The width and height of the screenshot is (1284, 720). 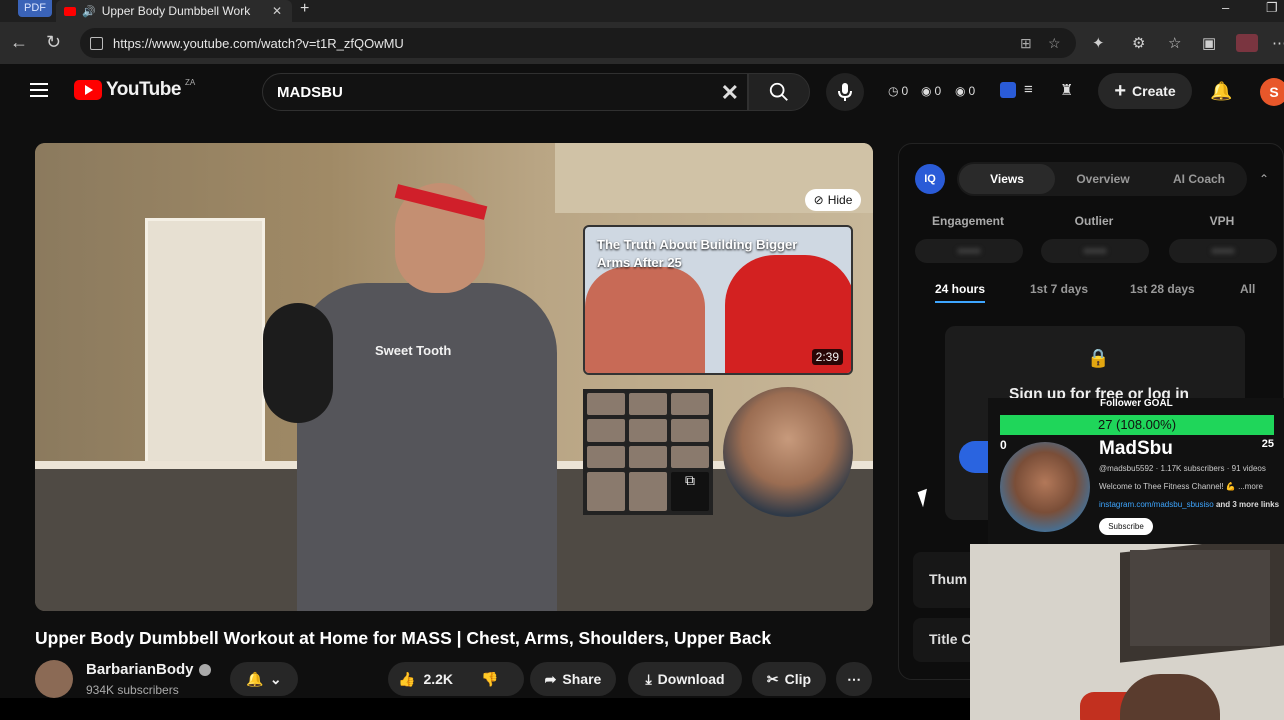 What do you see at coordinates (685, 679) in the screenshot?
I see `download-button: ⤓ Download` at bounding box center [685, 679].